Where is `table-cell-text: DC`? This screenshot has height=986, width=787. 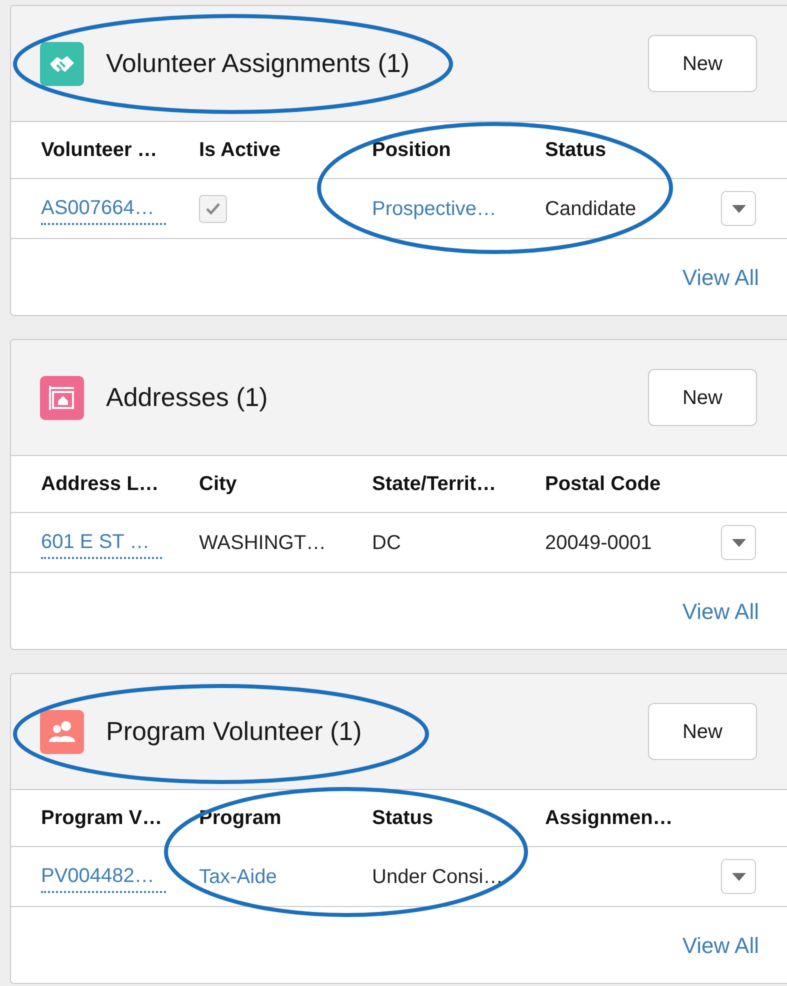
table-cell-text: DC is located at coordinates (386, 543).